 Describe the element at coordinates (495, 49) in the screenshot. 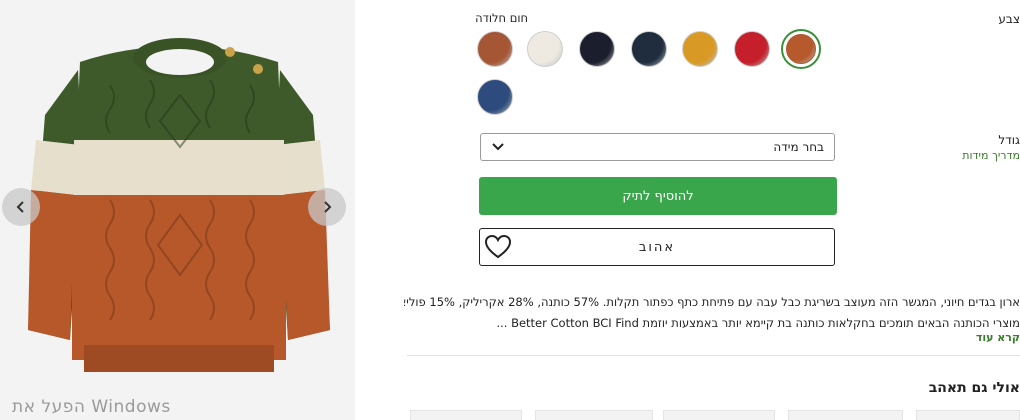

I see `color-swatch-tan` at that location.